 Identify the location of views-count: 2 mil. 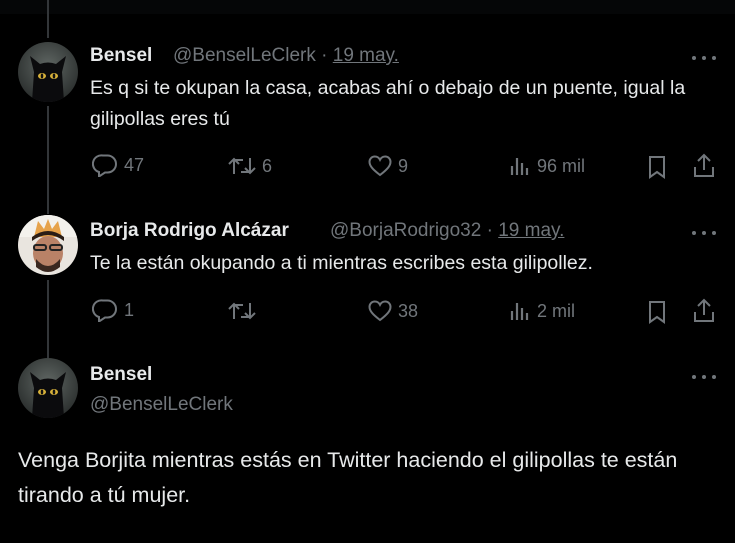
(556, 310).